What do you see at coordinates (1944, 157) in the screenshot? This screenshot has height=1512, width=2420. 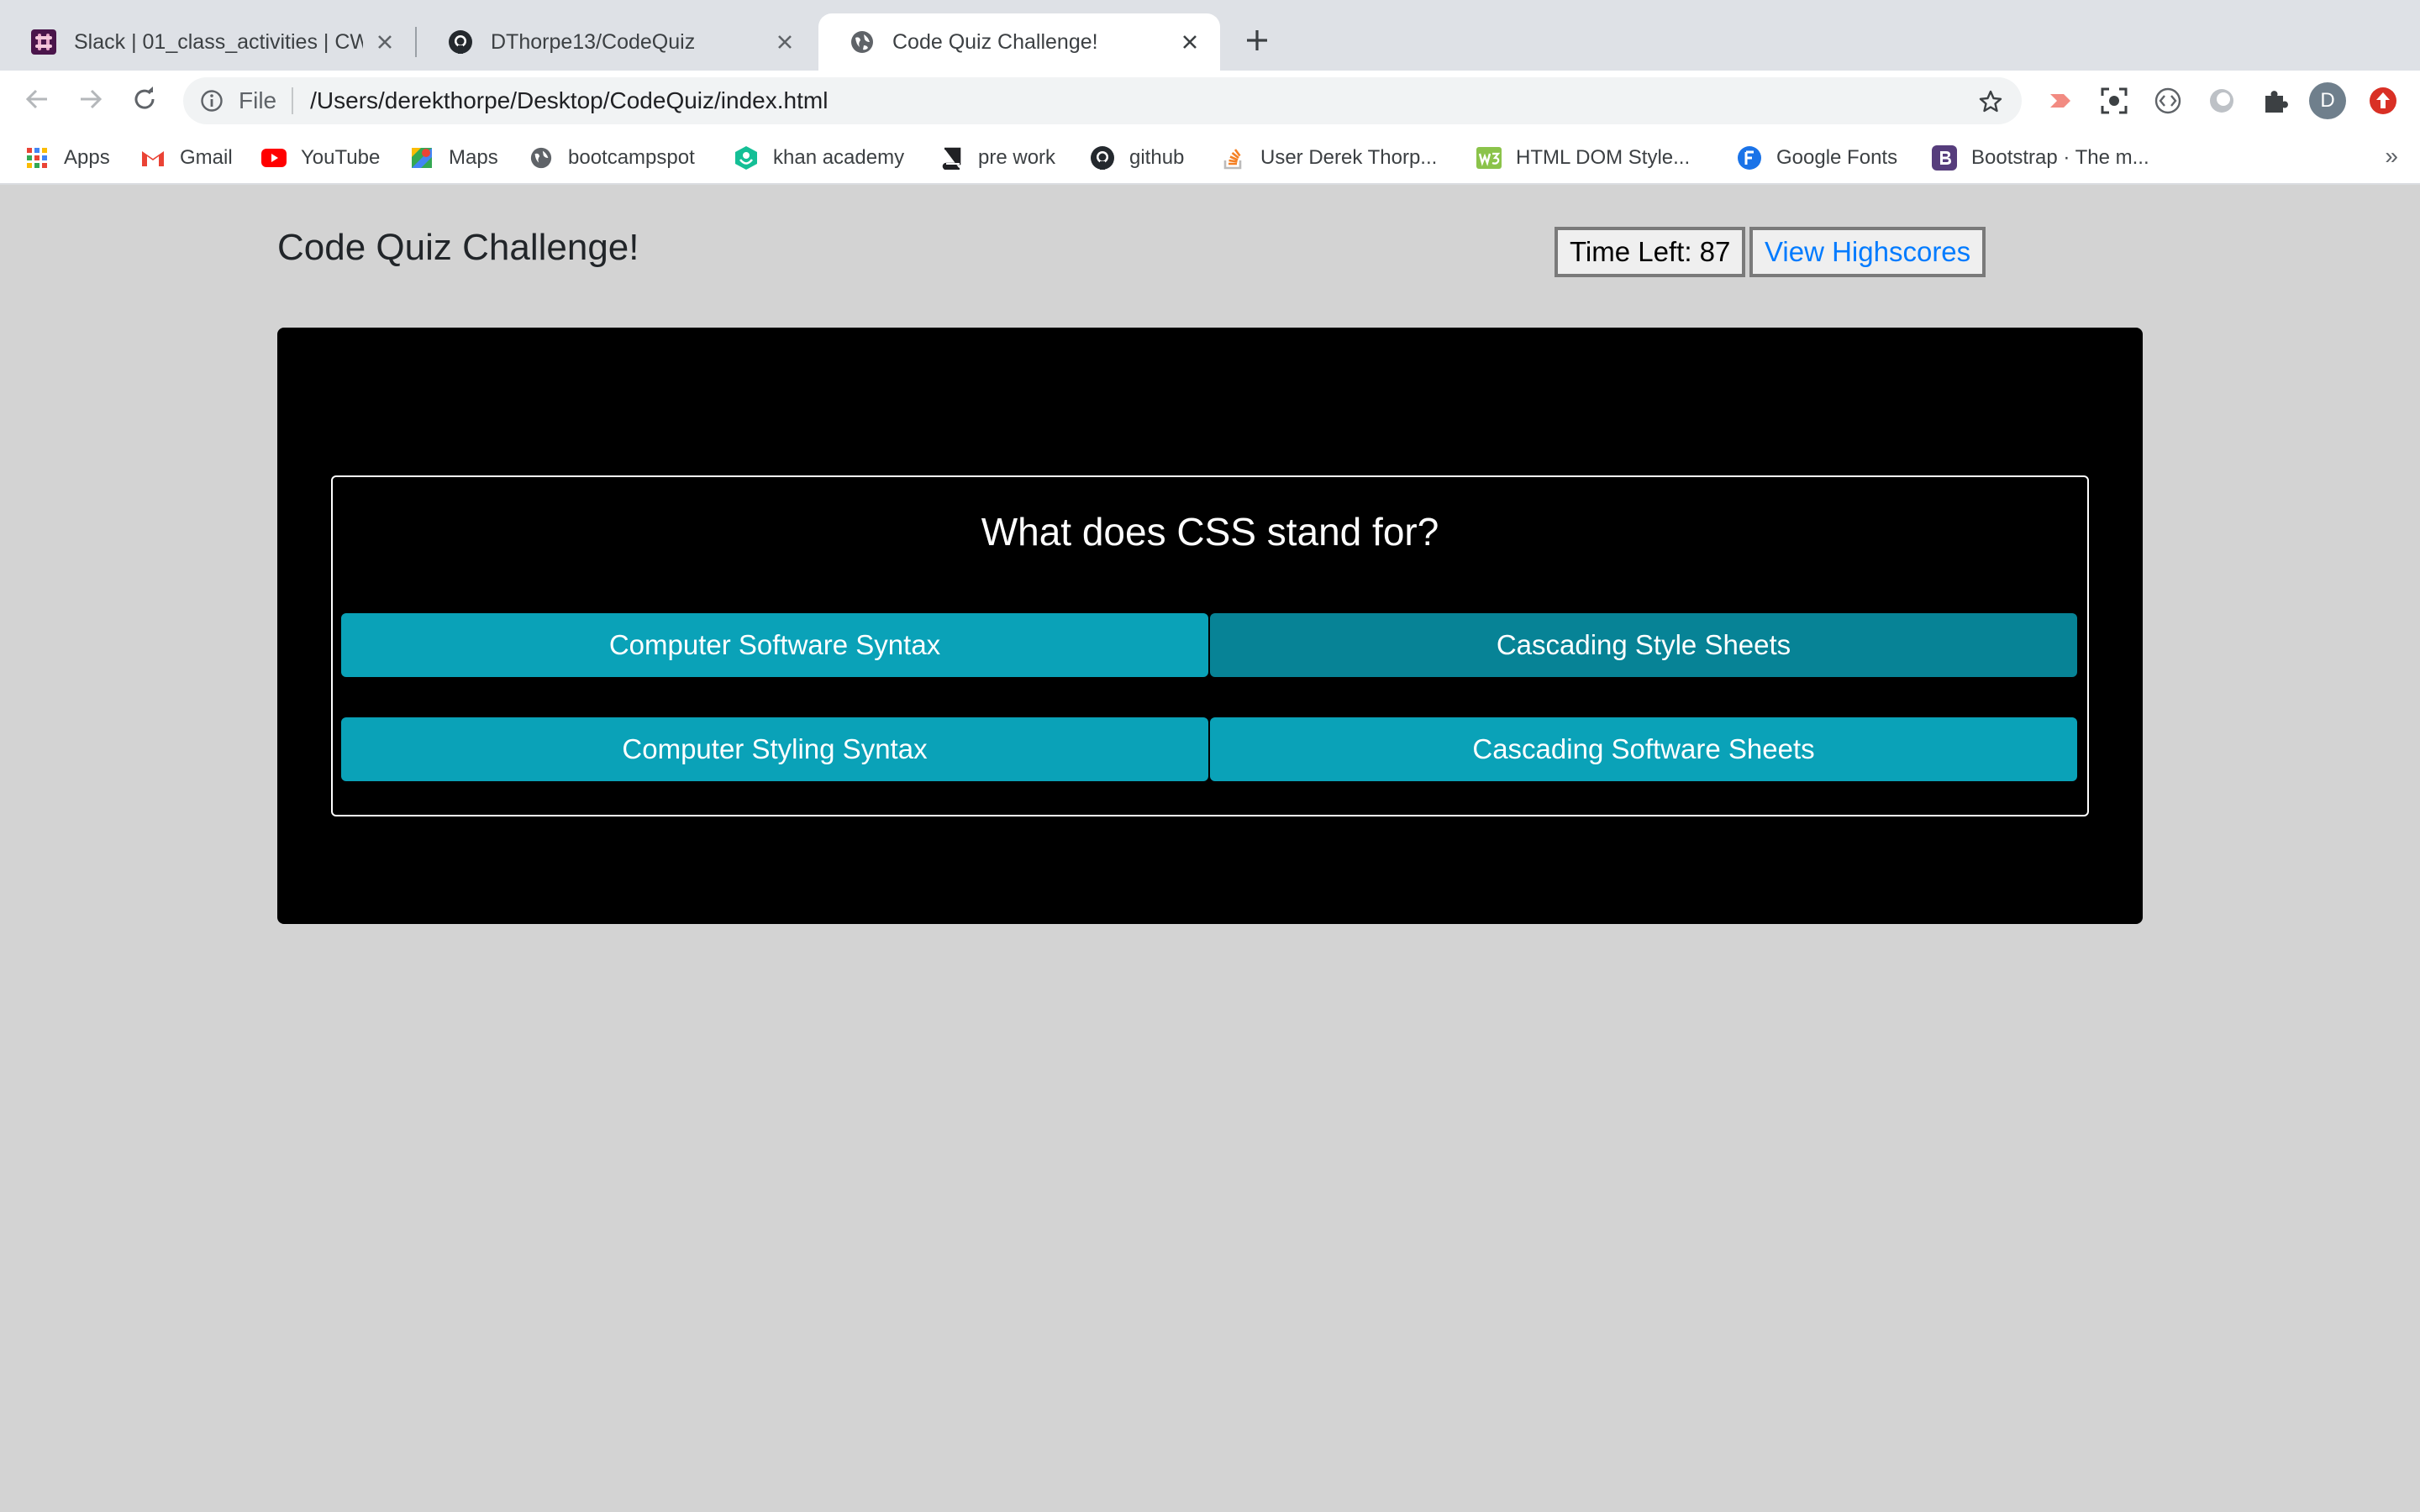 I see `bootstrap-icon` at bounding box center [1944, 157].